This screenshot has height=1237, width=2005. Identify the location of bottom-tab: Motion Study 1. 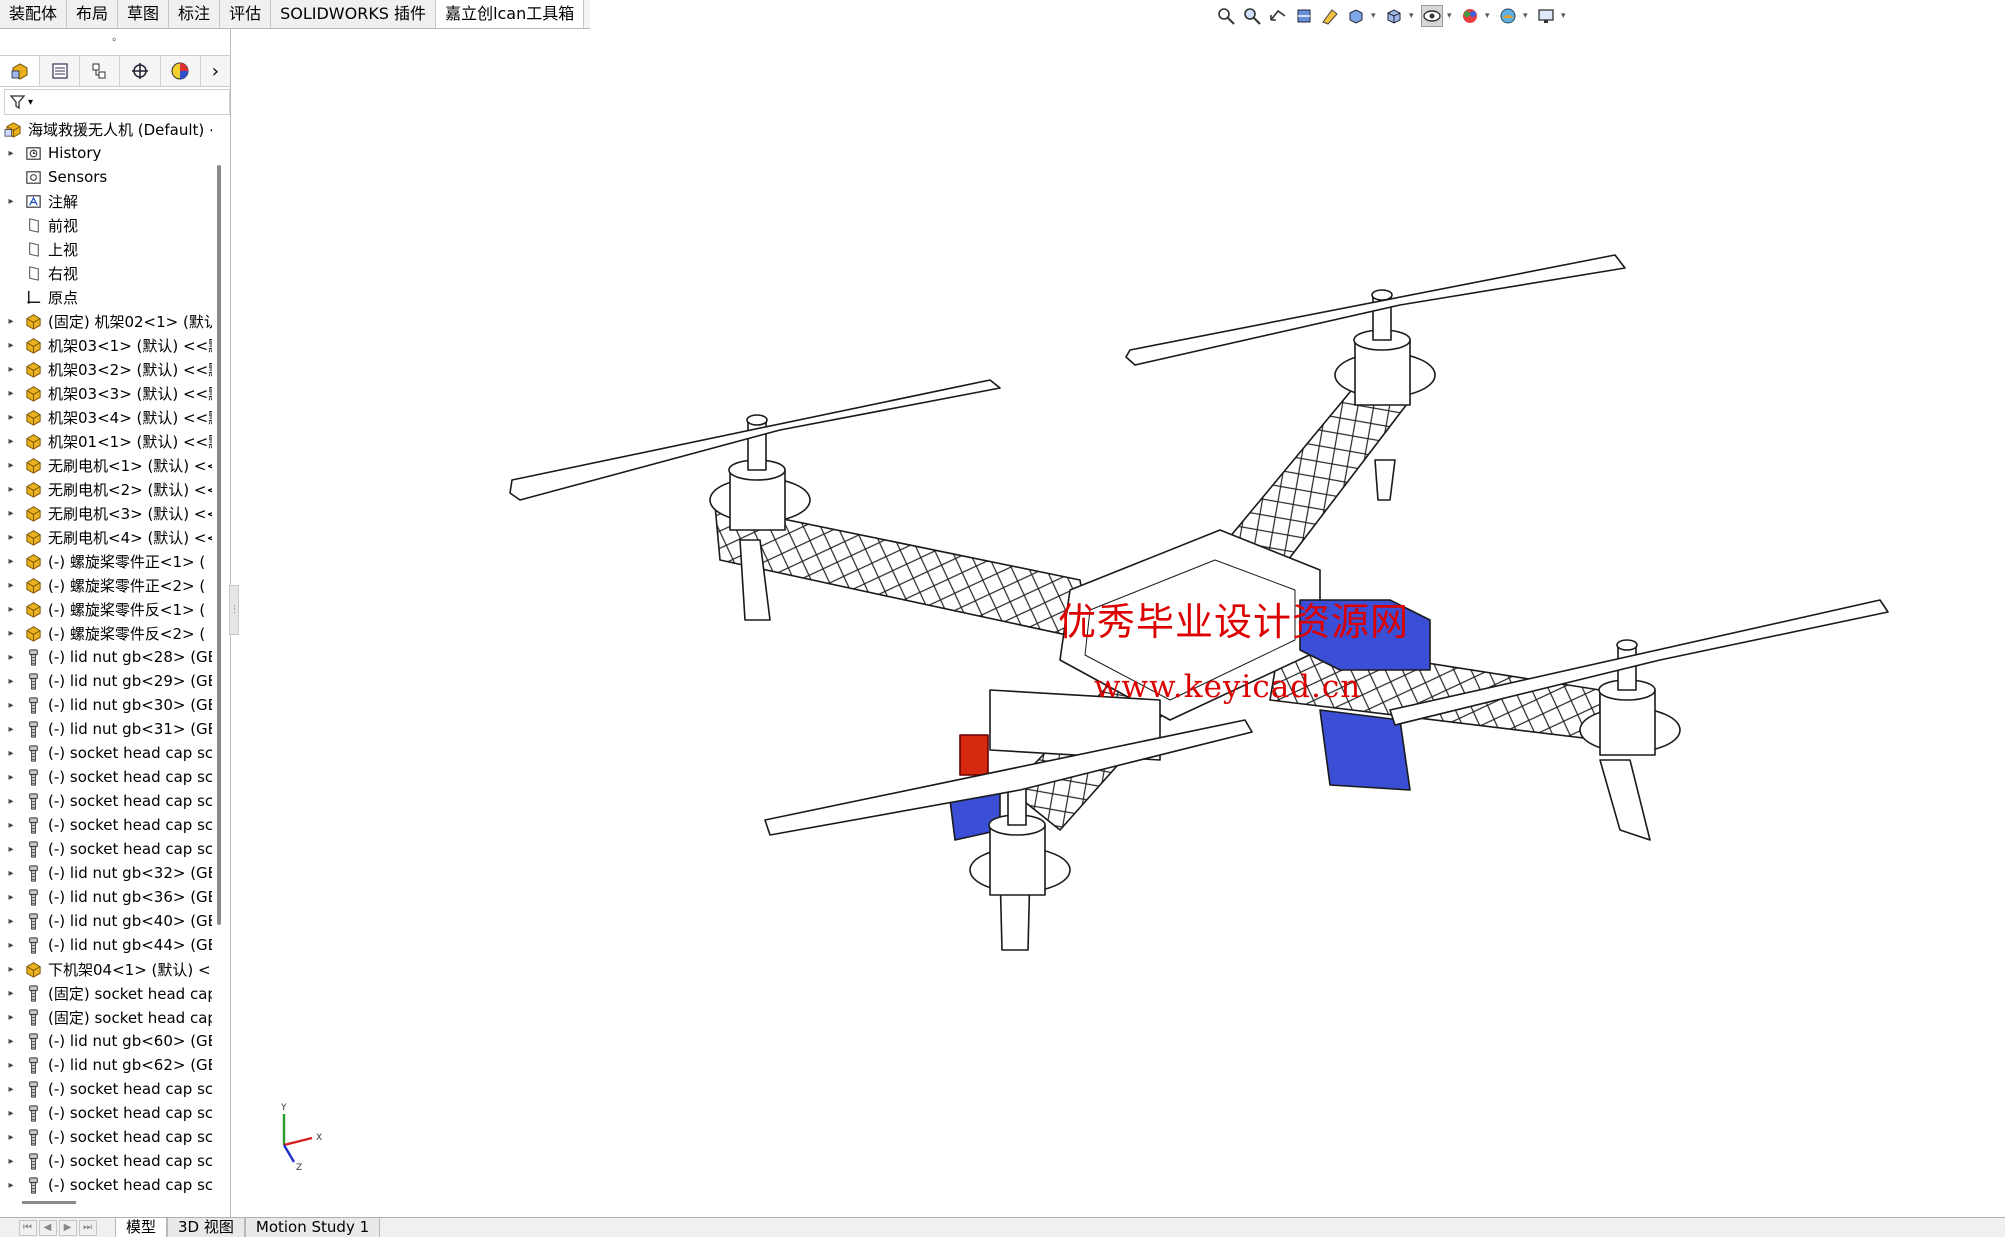
(312, 1227).